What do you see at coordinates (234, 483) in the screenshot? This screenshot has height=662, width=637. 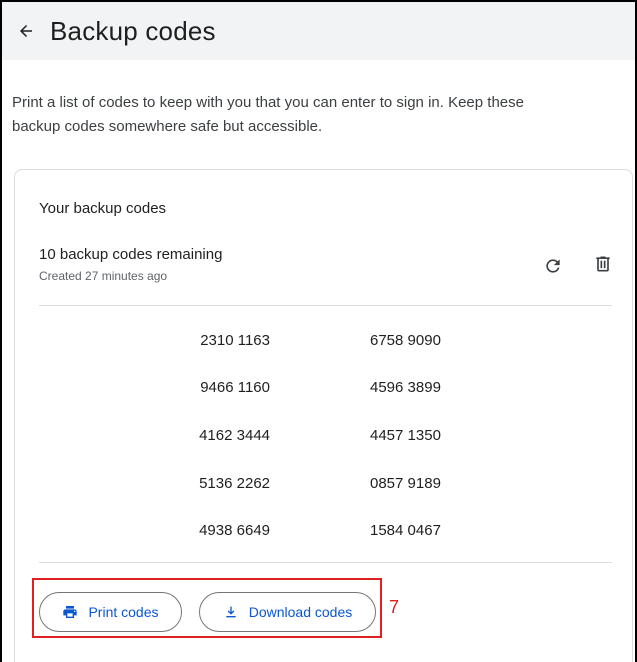 I see `backup-code: 5136 2262` at bounding box center [234, 483].